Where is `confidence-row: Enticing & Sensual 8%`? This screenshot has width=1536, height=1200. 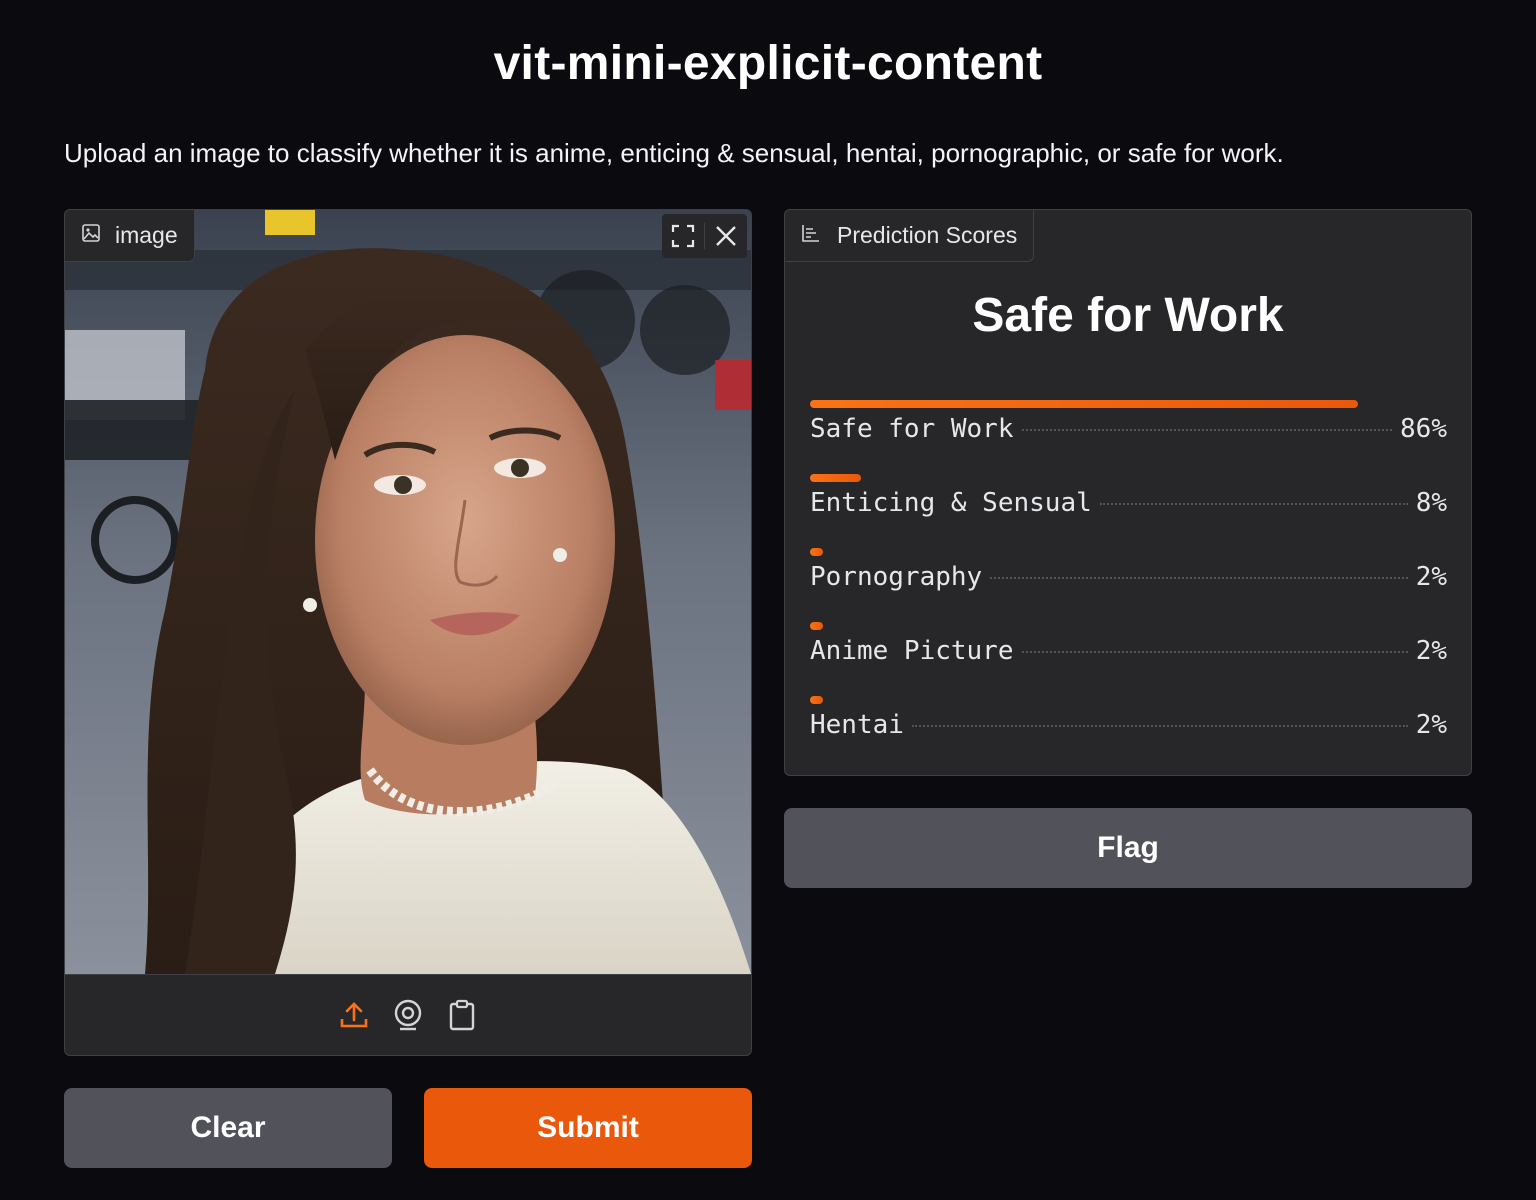
confidence-row: Enticing & Sensual 8% is located at coordinates (1128, 503).